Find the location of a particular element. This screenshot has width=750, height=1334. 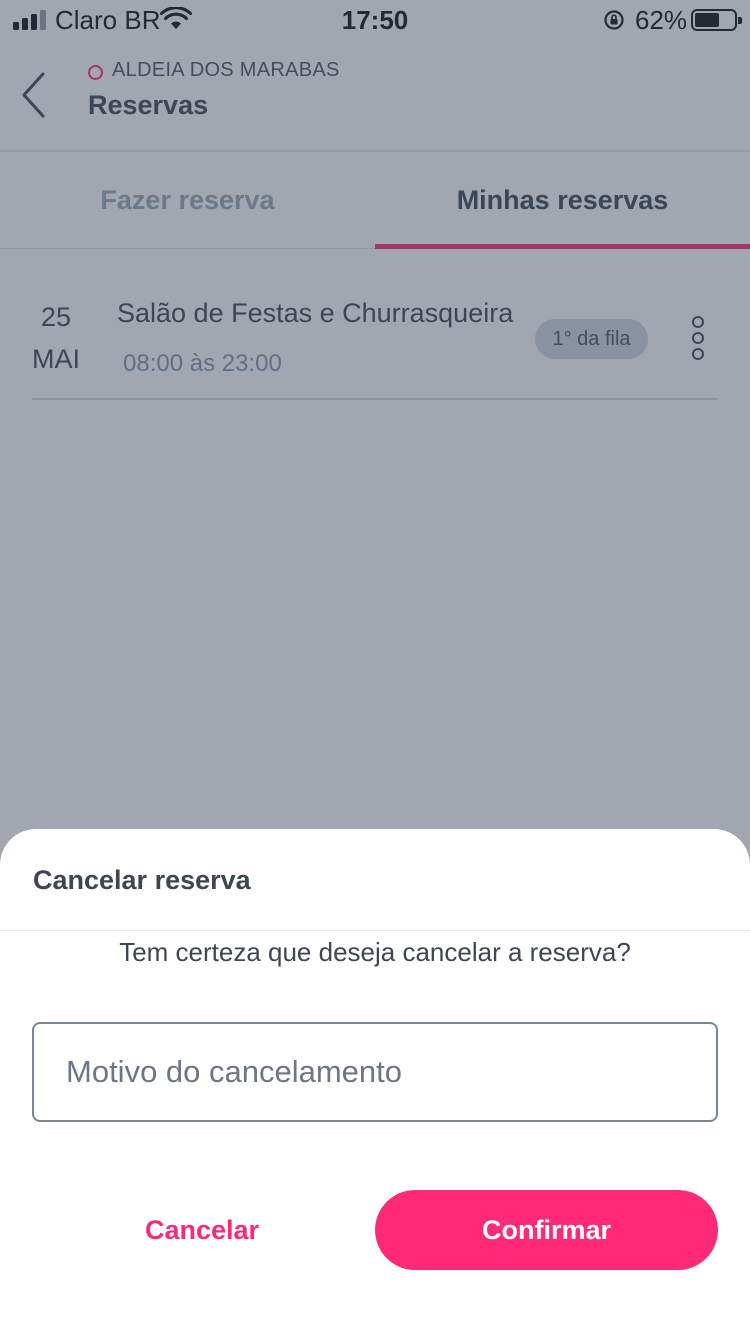

cancellation-reason-input is located at coordinates (375, 1072).